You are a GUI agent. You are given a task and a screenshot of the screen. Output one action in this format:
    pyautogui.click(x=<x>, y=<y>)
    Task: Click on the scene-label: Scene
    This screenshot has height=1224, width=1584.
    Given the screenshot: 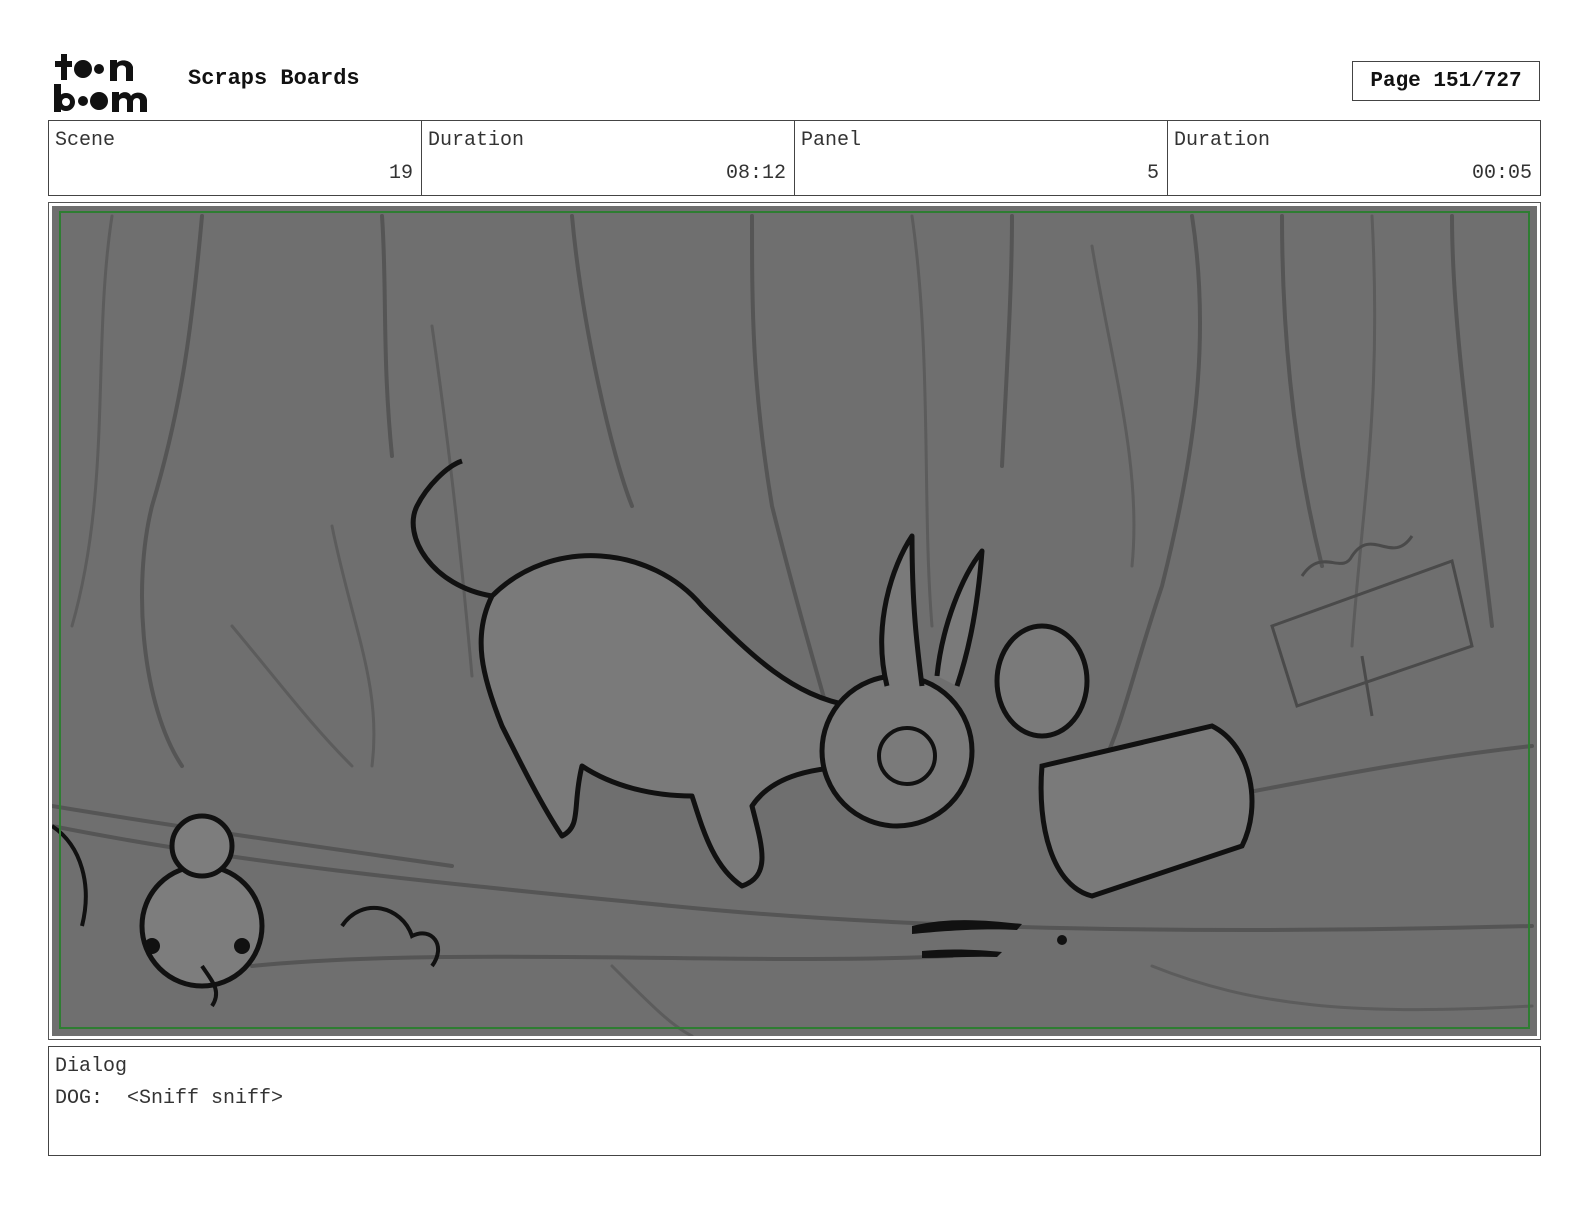 What is the action you would take?
    pyautogui.click(x=85, y=140)
    